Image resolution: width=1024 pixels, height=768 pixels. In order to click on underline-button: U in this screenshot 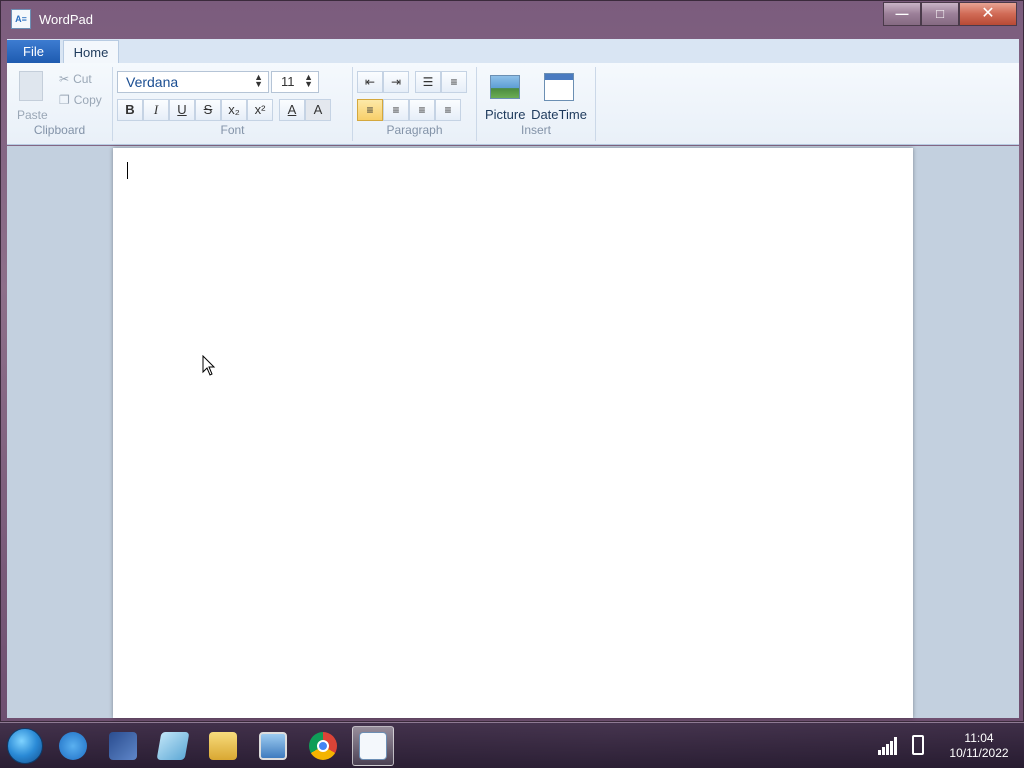, I will do `click(182, 110)`.